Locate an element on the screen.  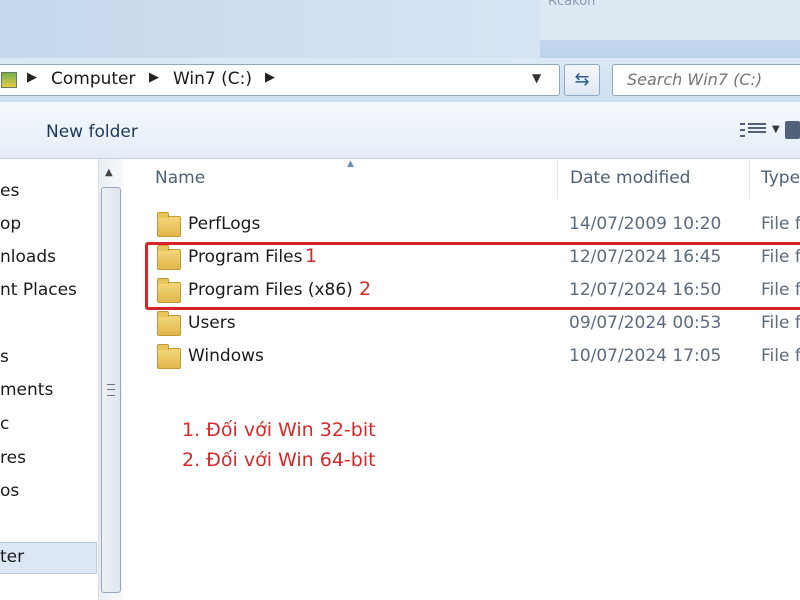
nav-scrollbar: ▲ is located at coordinates (111, 379).